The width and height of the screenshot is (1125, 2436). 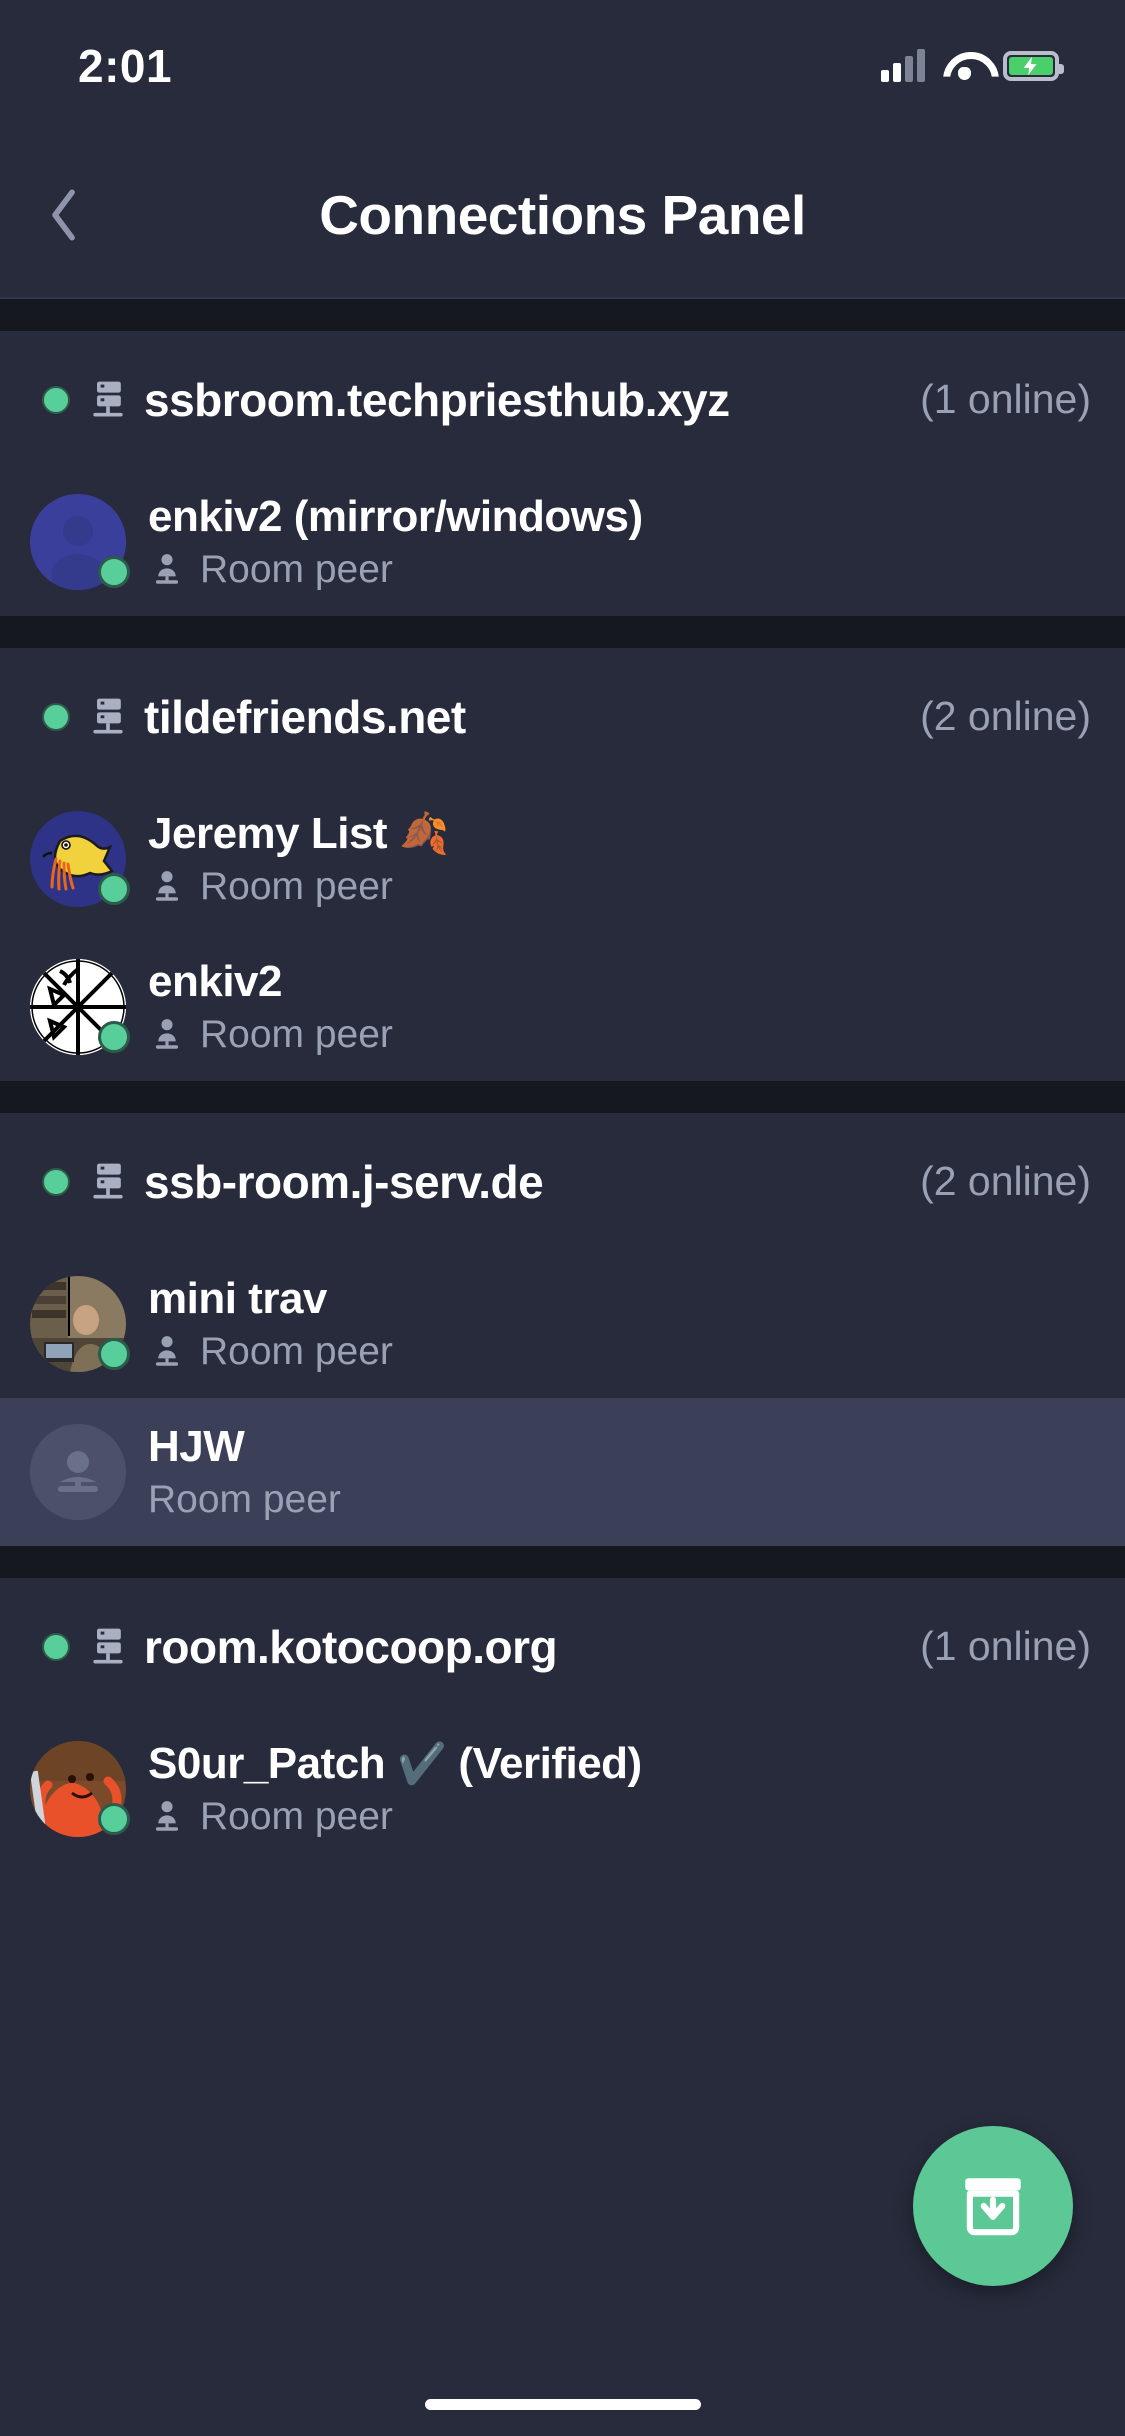 I want to click on cellular-signal-icon, so click(x=903, y=65).